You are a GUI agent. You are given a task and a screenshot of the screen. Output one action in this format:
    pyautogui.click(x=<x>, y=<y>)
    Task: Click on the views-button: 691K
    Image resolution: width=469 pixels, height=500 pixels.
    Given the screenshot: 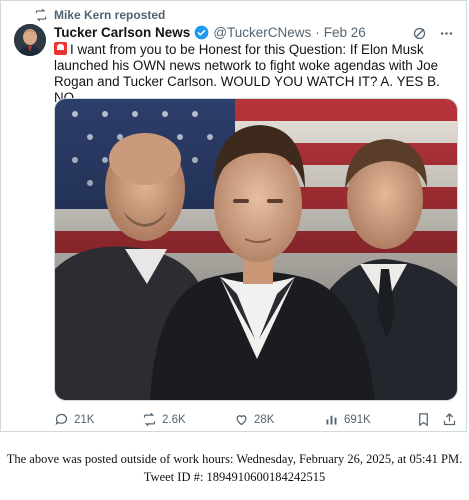 What is the action you would take?
    pyautogui.click(x=347, y=419)
    